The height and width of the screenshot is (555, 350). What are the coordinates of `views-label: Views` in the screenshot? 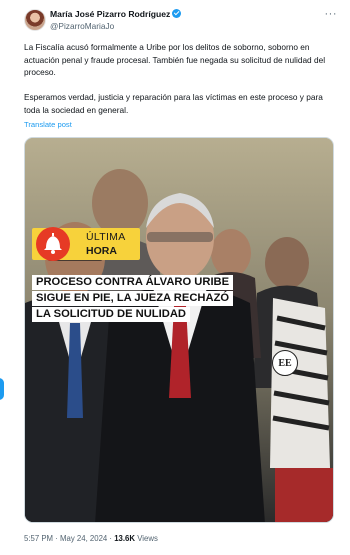 It's located at (147, 538).